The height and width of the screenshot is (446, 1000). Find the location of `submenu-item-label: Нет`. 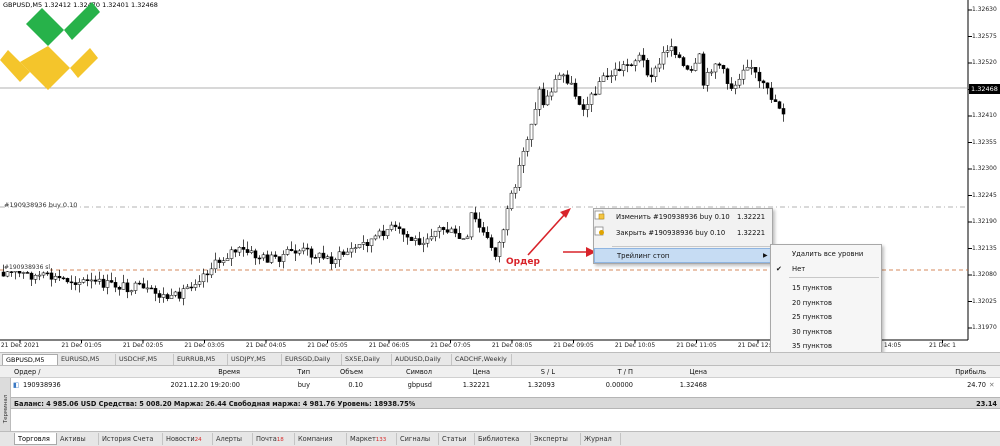

submenu-item-label: Нет is located at coordinates (799, 268).